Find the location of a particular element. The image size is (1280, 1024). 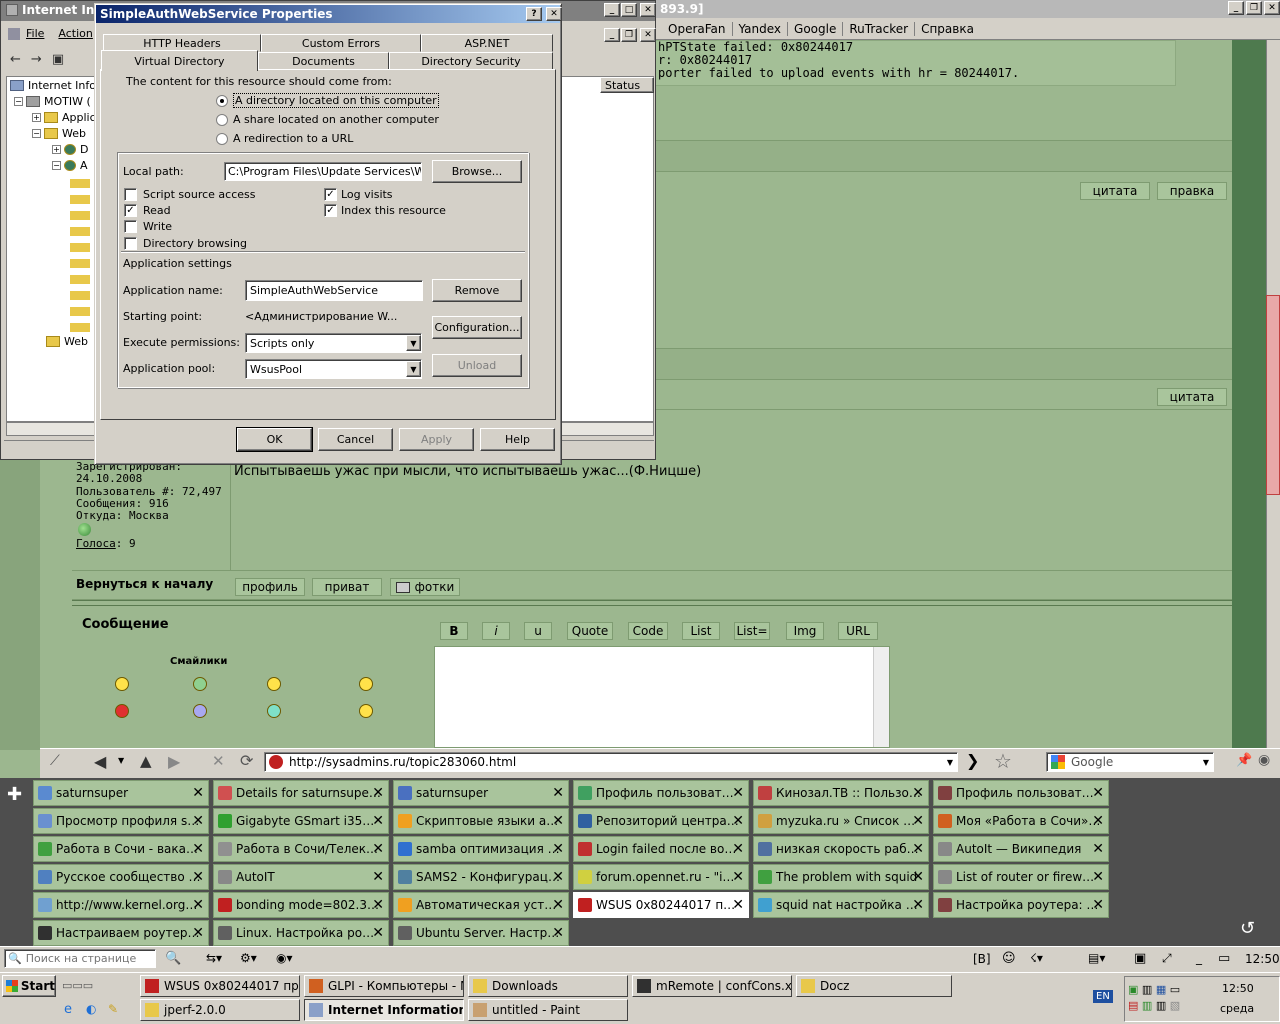

browser-tab: Репозиторий центра сц... ✕ is located at coordinates (661, 821).